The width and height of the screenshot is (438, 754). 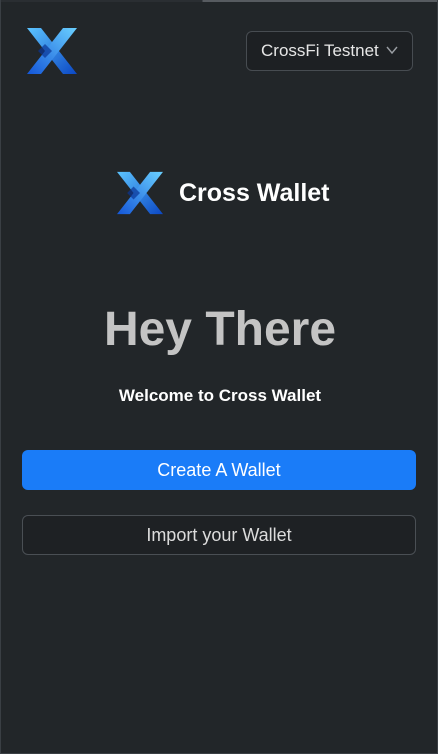 What do you see at coordinates (219, 470) in the screenshot?
I see `create-wallet-button: Create A Wallet` at bounding box center [219, 470].